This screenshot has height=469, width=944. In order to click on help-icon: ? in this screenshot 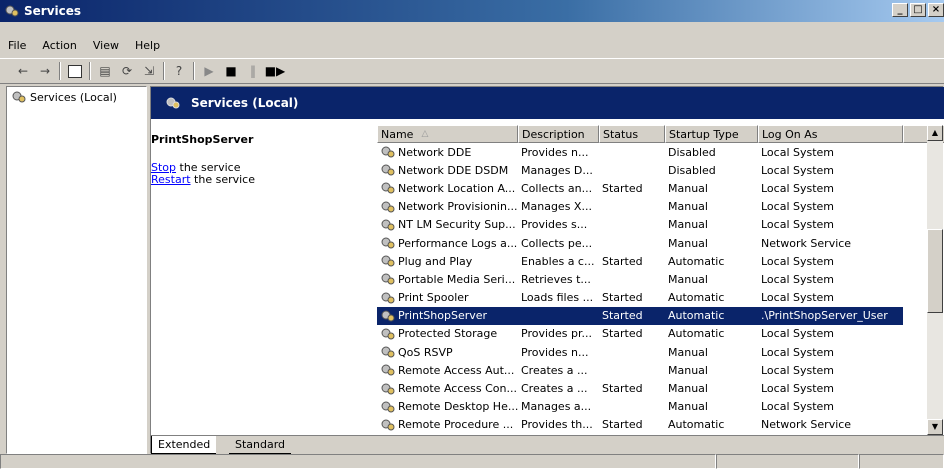, I will do `click(179, 71)`.